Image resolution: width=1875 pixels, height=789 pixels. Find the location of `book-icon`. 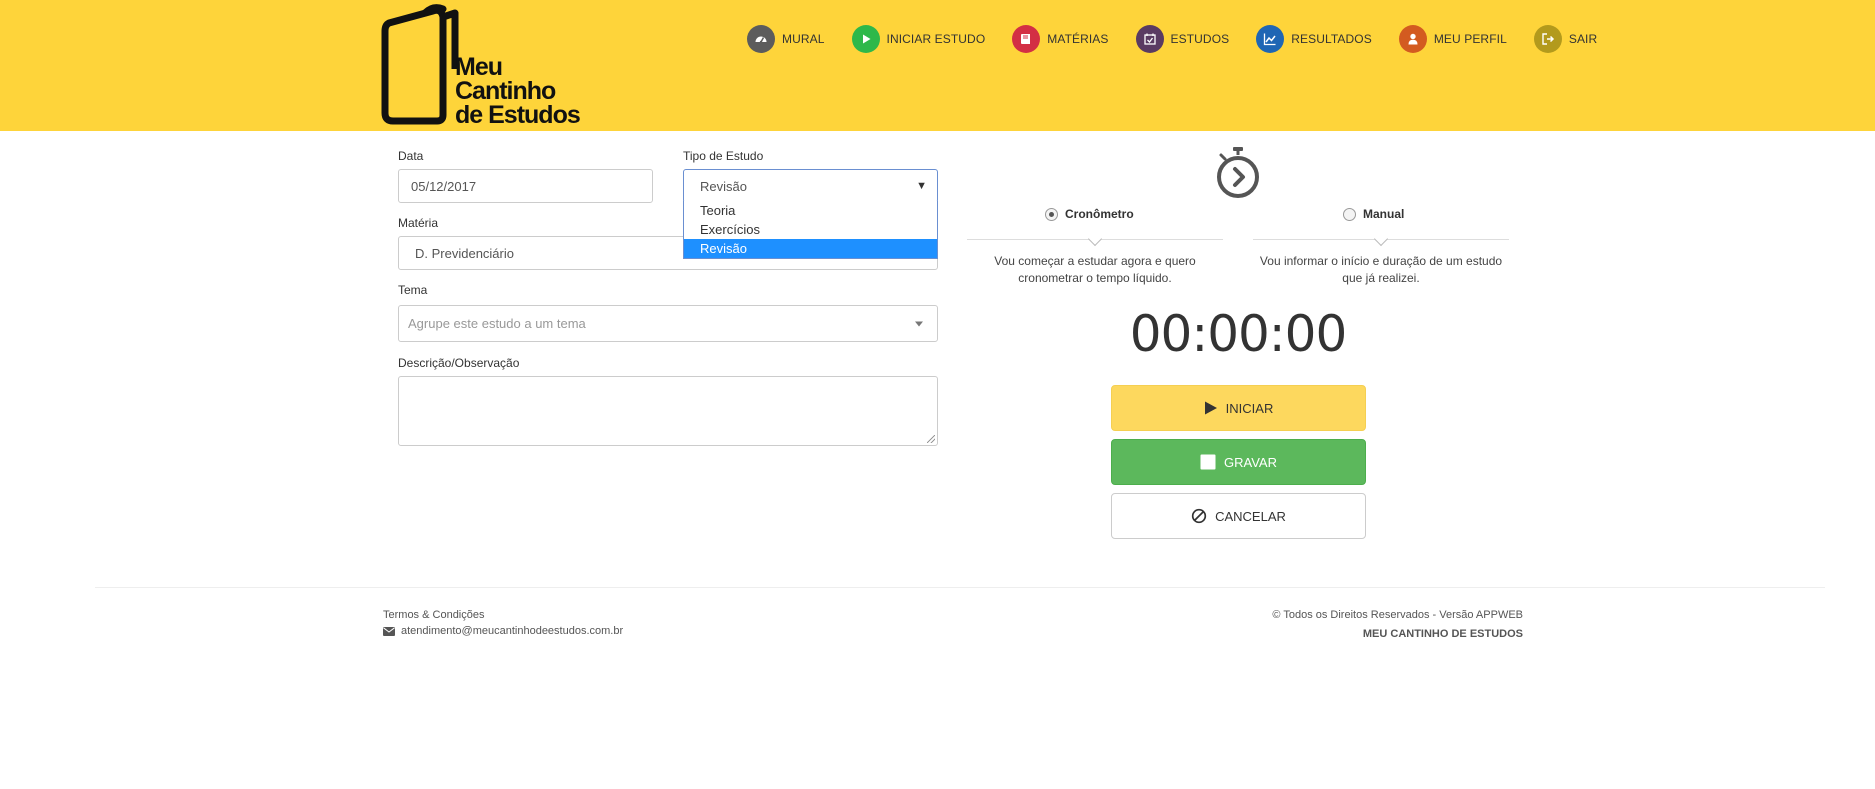

book-icon is located at coordinates (1026, 39).